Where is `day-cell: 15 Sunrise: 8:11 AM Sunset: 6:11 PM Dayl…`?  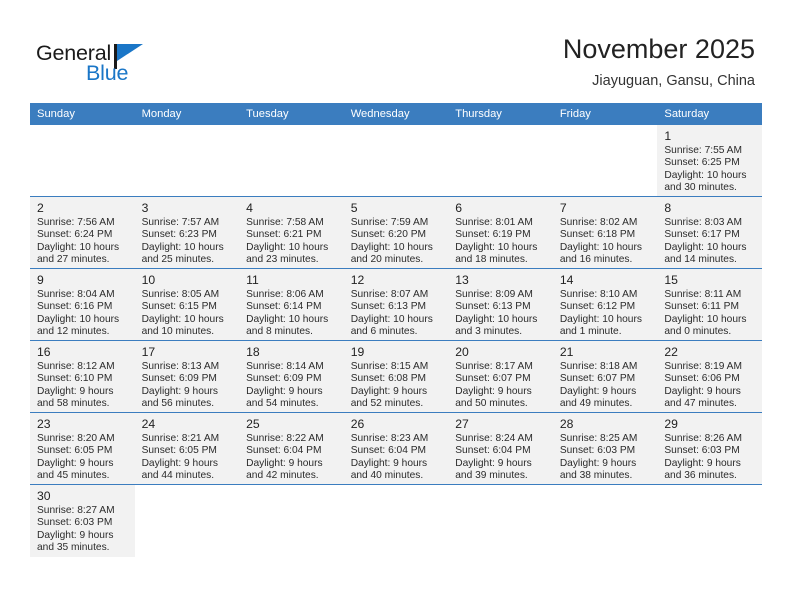
day-cell: 15 Sunrise: 8:11 AM Sunset: 6:11 PM Dayl… is located at coordinates (709, 305).